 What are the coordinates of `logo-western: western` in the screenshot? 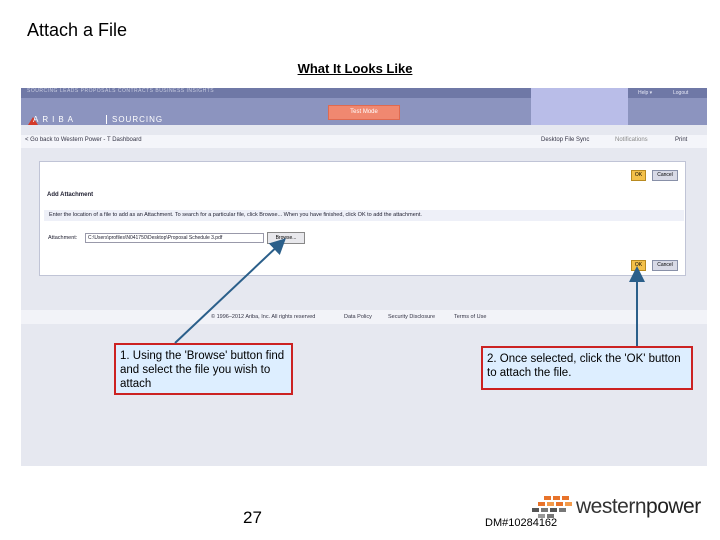 It's located at (611, 506).